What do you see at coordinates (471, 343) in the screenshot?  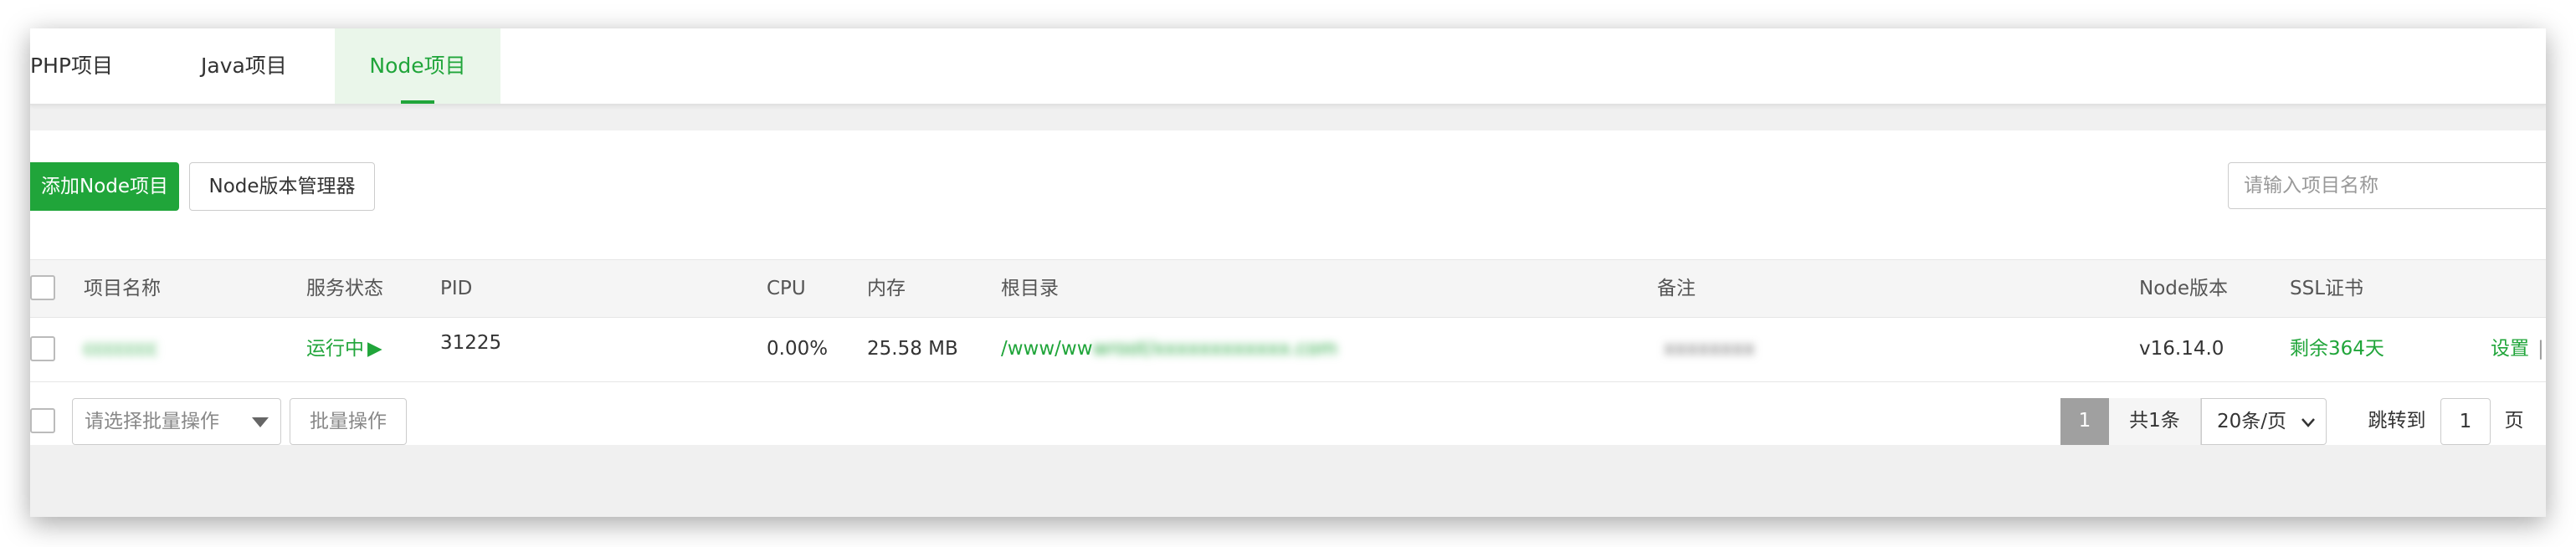 I see `pid-value: 31225` at bounding box center [471, 343].